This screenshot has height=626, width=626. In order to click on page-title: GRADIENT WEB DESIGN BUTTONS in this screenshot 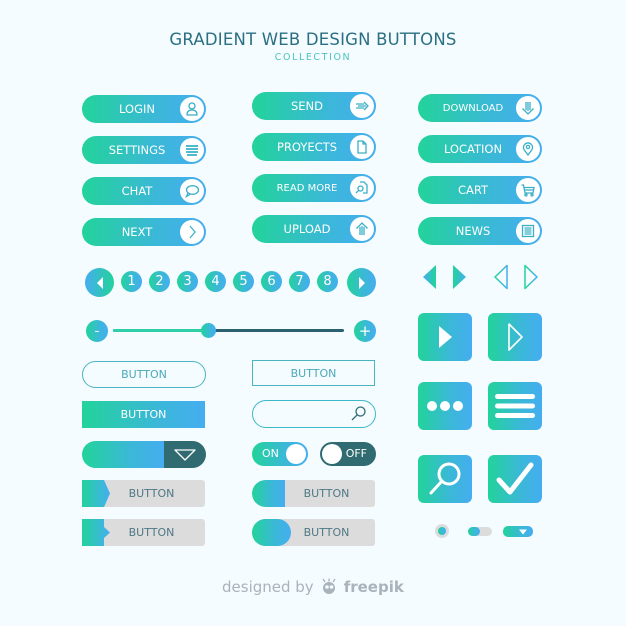, I will do `click(313, 39)`.